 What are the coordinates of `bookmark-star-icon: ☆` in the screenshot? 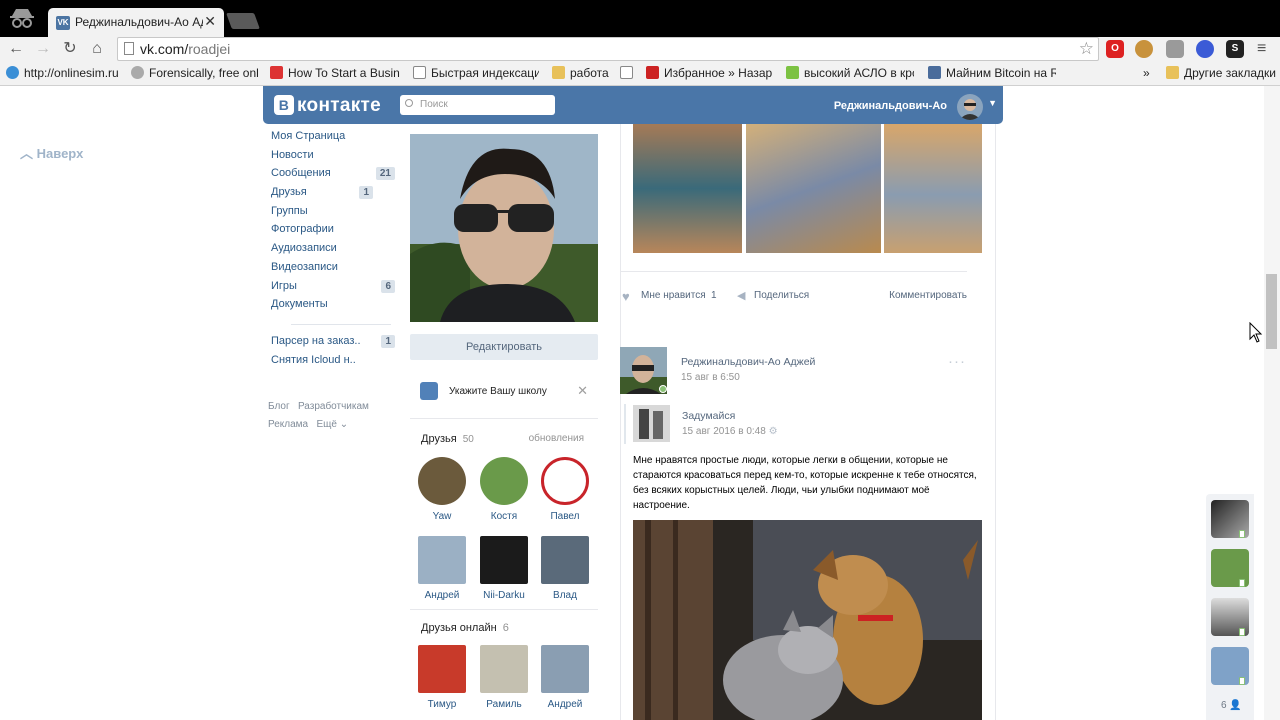 It's located at (1086, 49).